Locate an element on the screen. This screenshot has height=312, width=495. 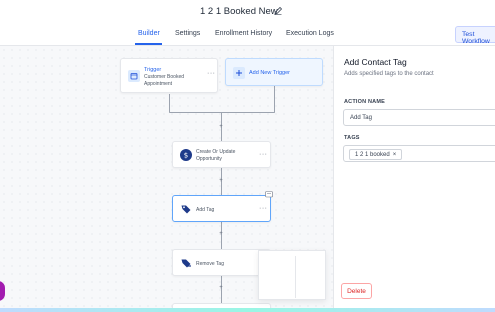
dollar-icon: $ is located at coordinates (186, 155).